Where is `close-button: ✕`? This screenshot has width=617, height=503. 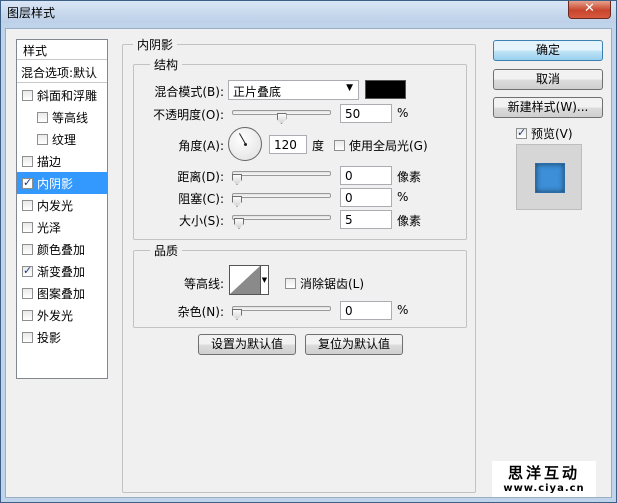
close-button: ✕ is located at coordinates (589, 10).